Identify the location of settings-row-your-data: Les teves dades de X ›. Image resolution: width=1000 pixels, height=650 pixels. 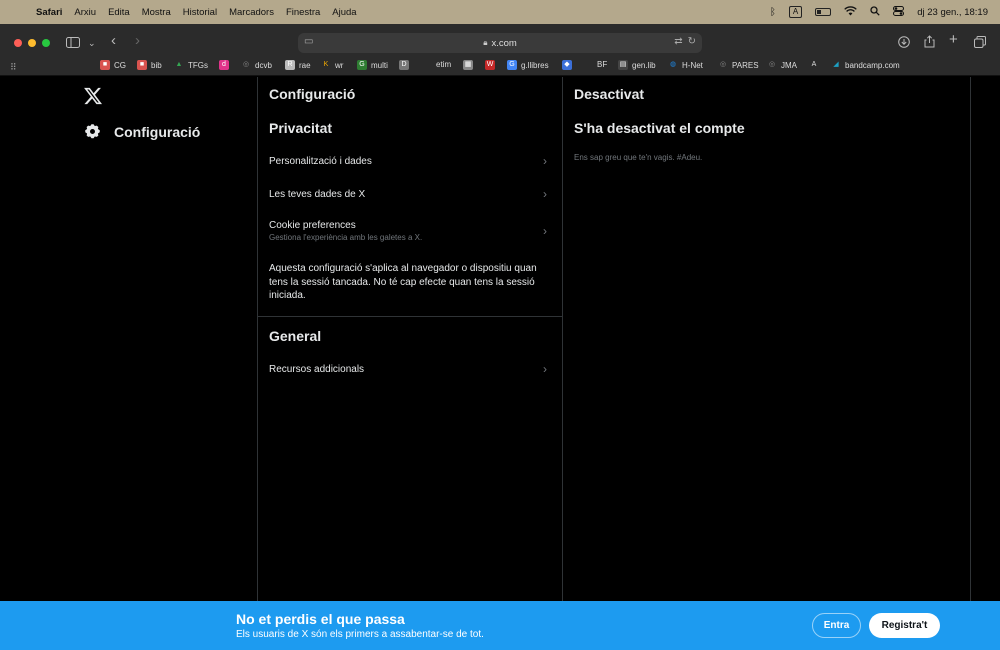
(410, 194).